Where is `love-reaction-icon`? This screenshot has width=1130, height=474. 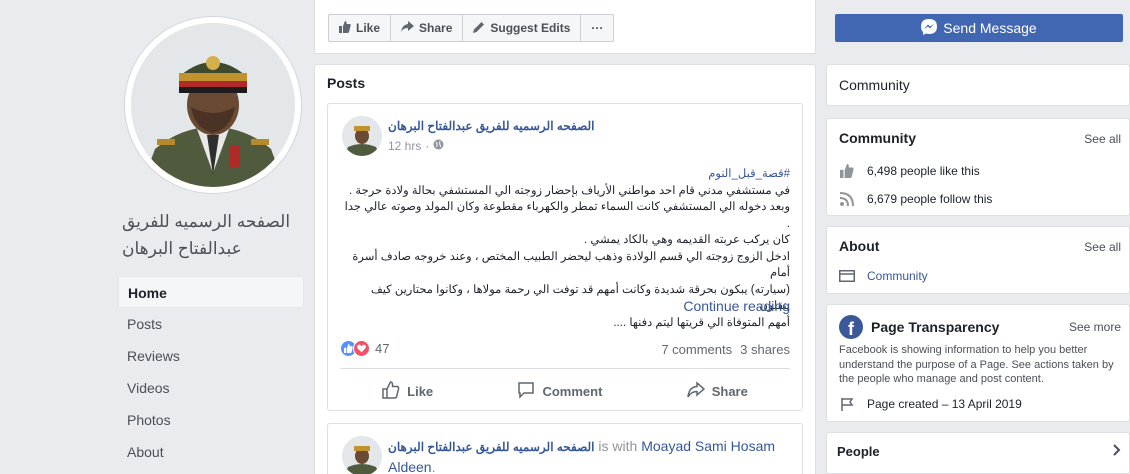 love-reaction-icon is located at coordinates (361, 348).